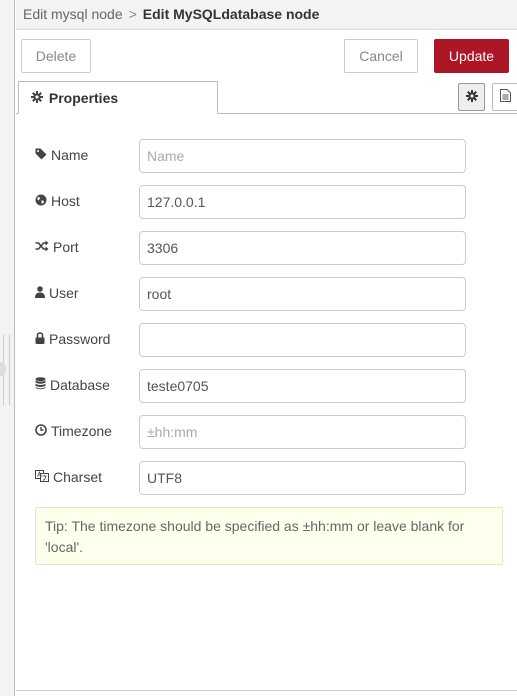 The height and width of the screenshot is (696, 517). Describe the element at coordinates (70, 155) in the screenshot. I see `name-label-text: Name` at that location.